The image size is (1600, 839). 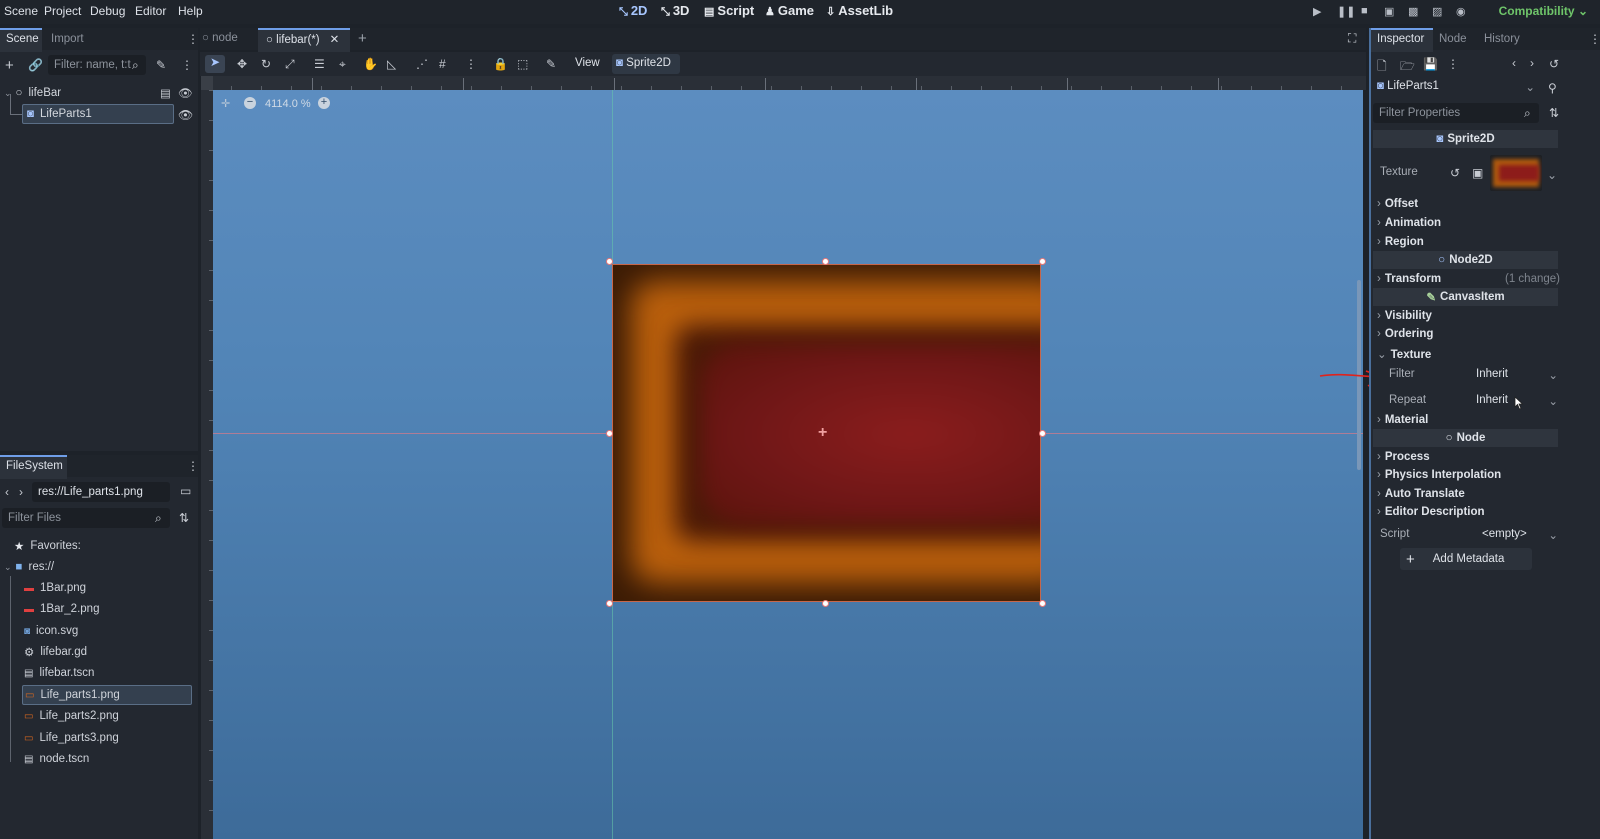 I want to click on zoom-in-icon: +, so click(x=324, y=103).